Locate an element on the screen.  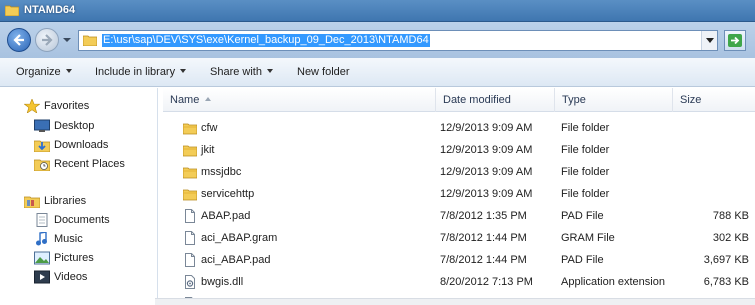
include-in-library-menu: Include in library is located at coordinates (141, 72).